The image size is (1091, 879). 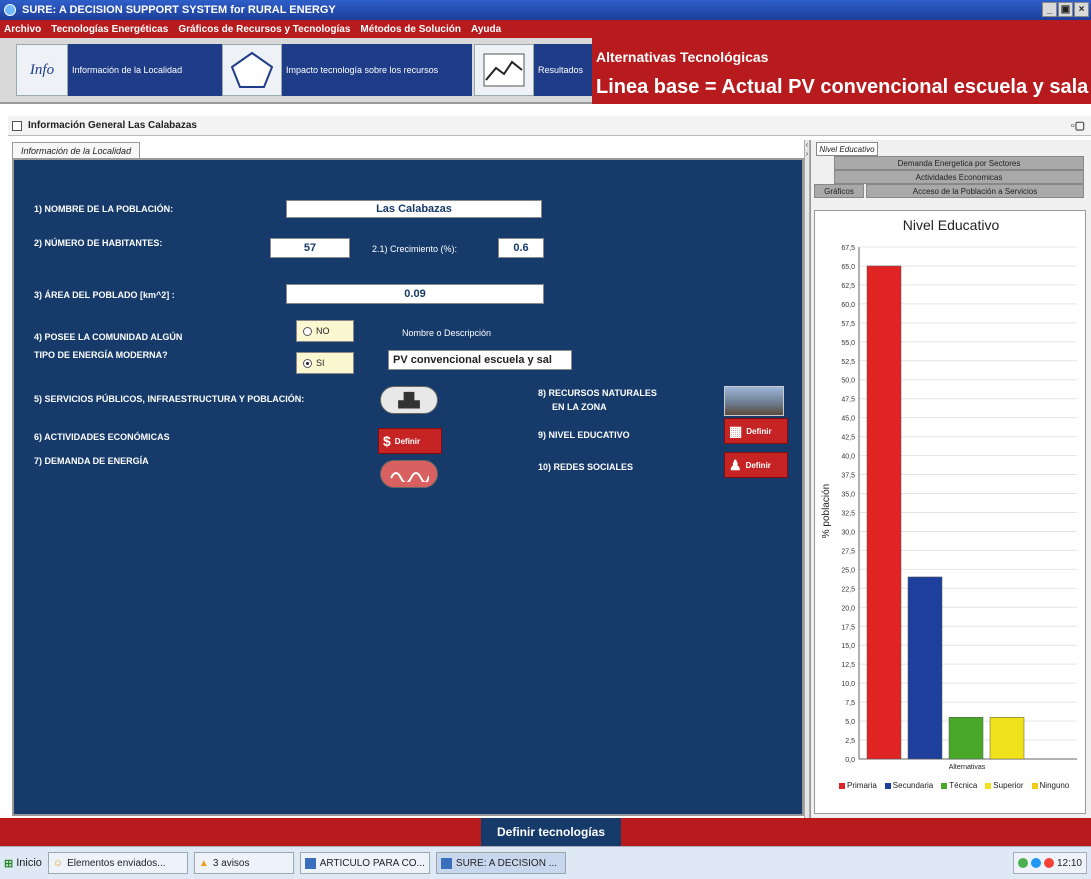 What do you see at coordinates (42, 70) in the screenshot?
I see `info-icon: Info` at bounding box center [42, 70].